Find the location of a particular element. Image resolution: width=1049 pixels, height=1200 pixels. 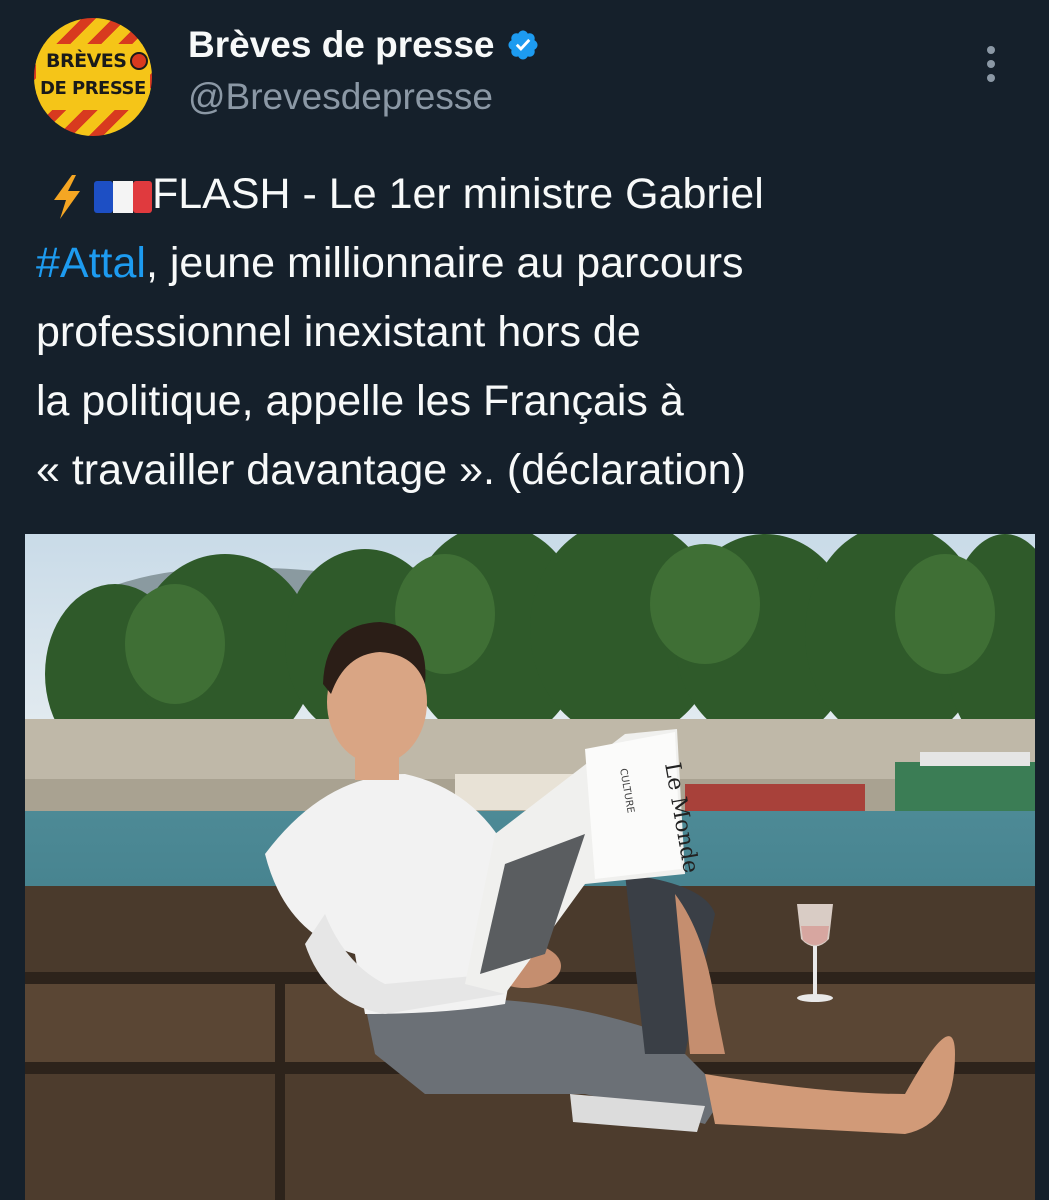

avatar-line2: DE PRESSE is located at coordinates (93, 88).